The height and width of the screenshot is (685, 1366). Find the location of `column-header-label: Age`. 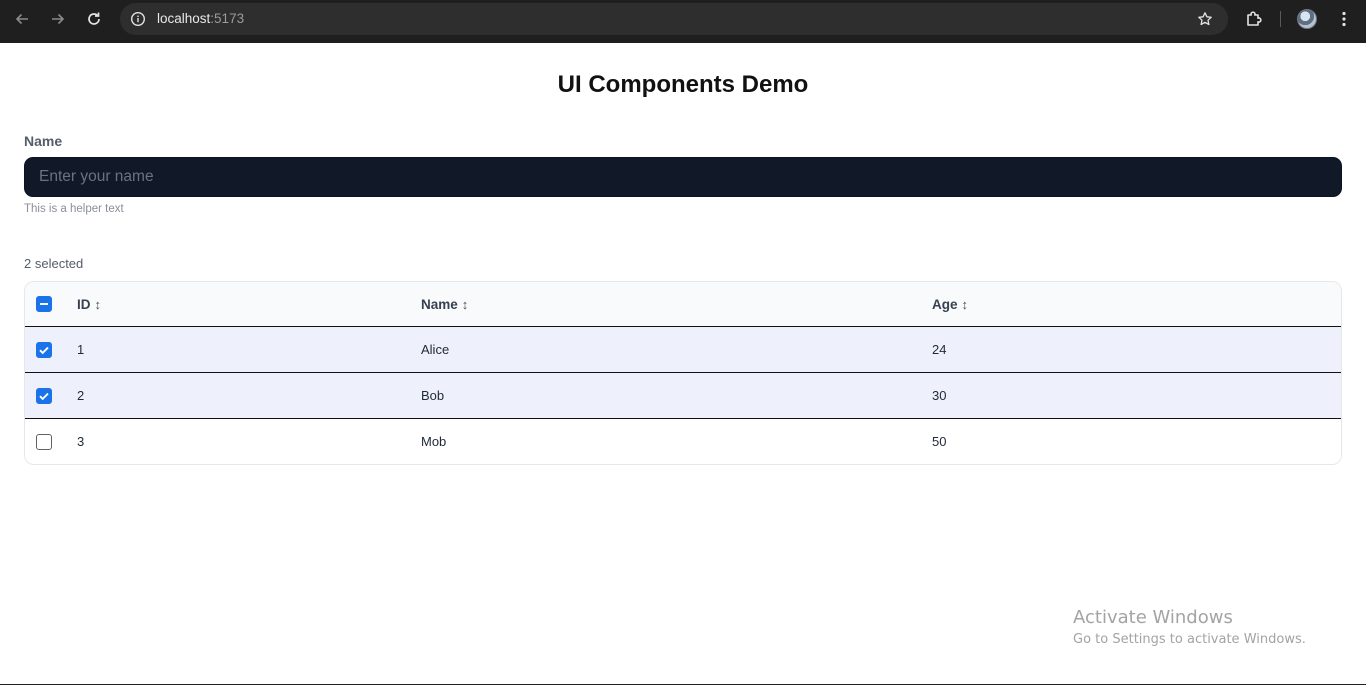

column-header-label: Age is located at coordinates (945, 304).